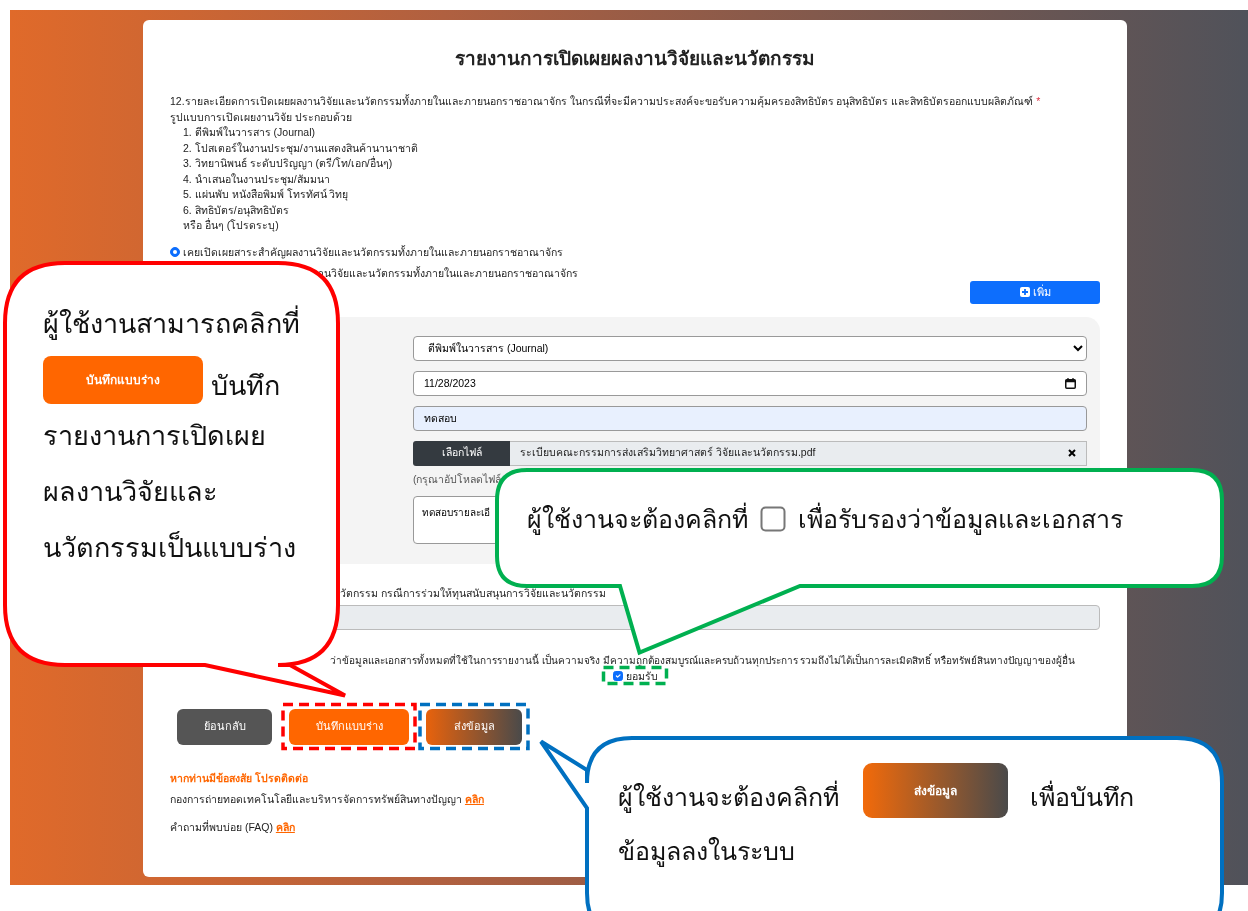 The height and width of the screenshot is (911, 1248). I want to click on callout-text: ผู้ใช้งานสามารถคลิกที่, so click(171, 324).